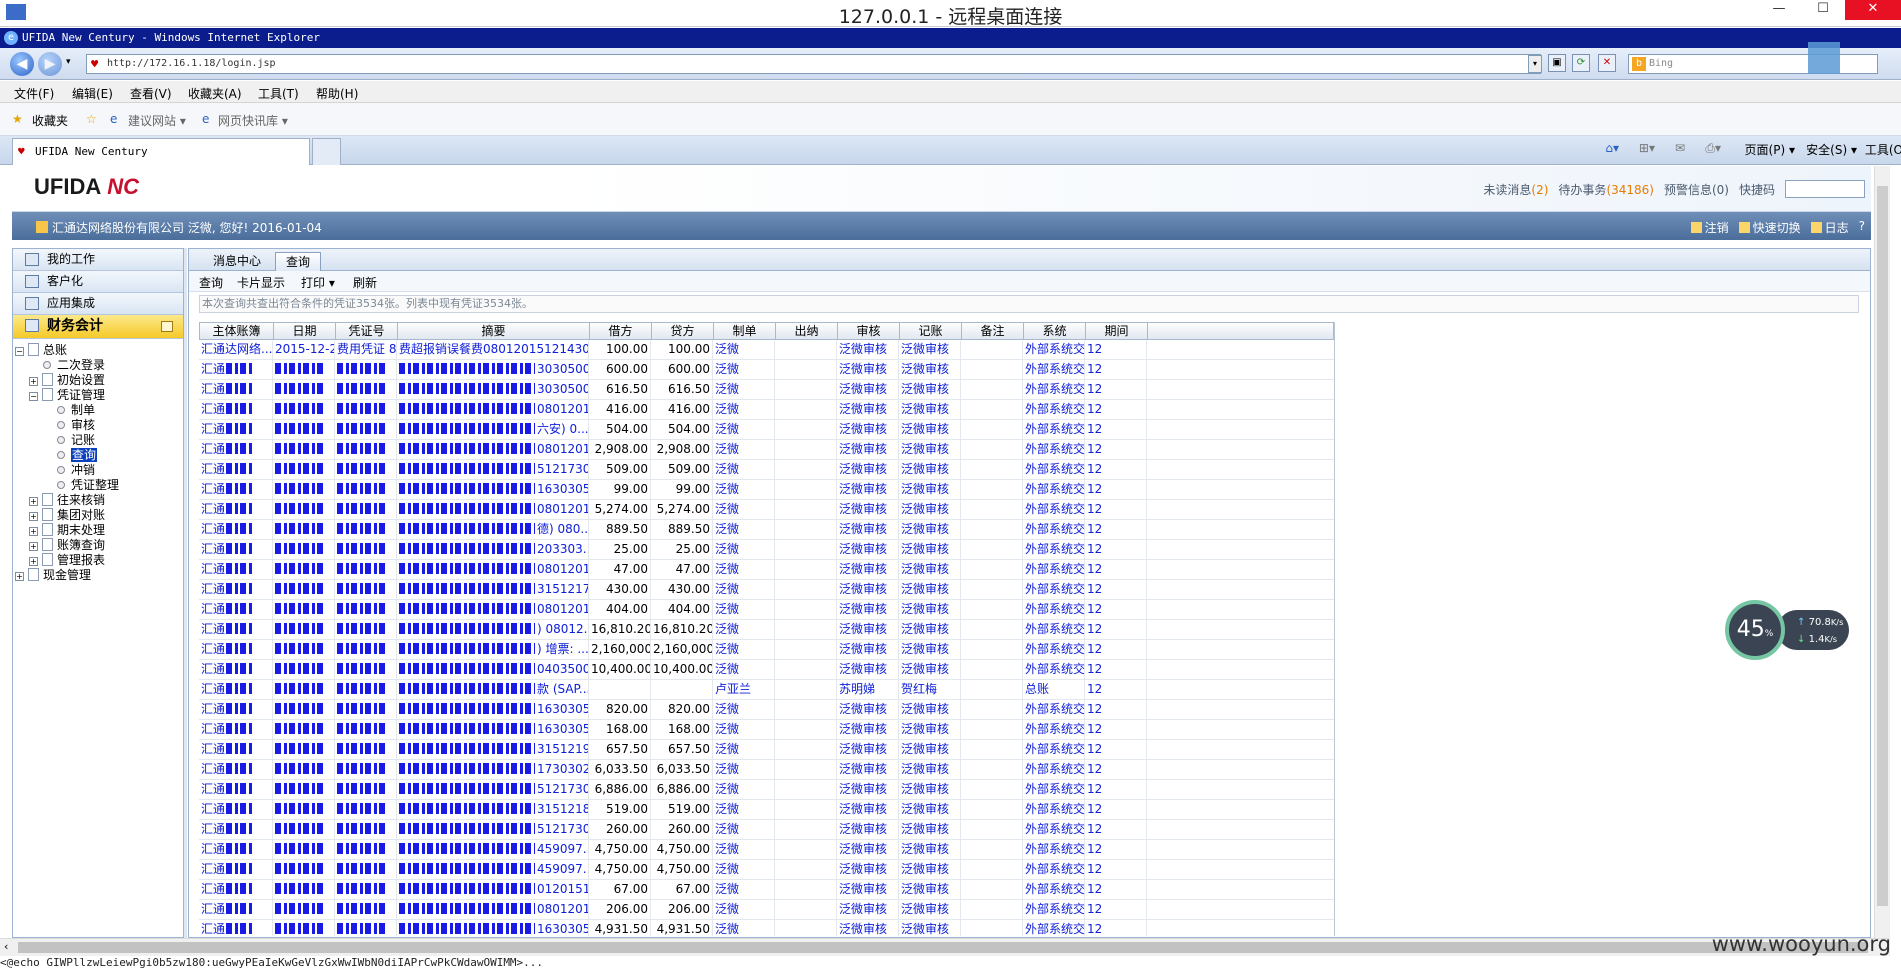 Image resolution: width=1901 pixels, height=973 pixels. What do you see at coordinates (98, 304) in the screenshot?
I see `nav-app-integration: 应用集成` at bounding box center [98, 304].